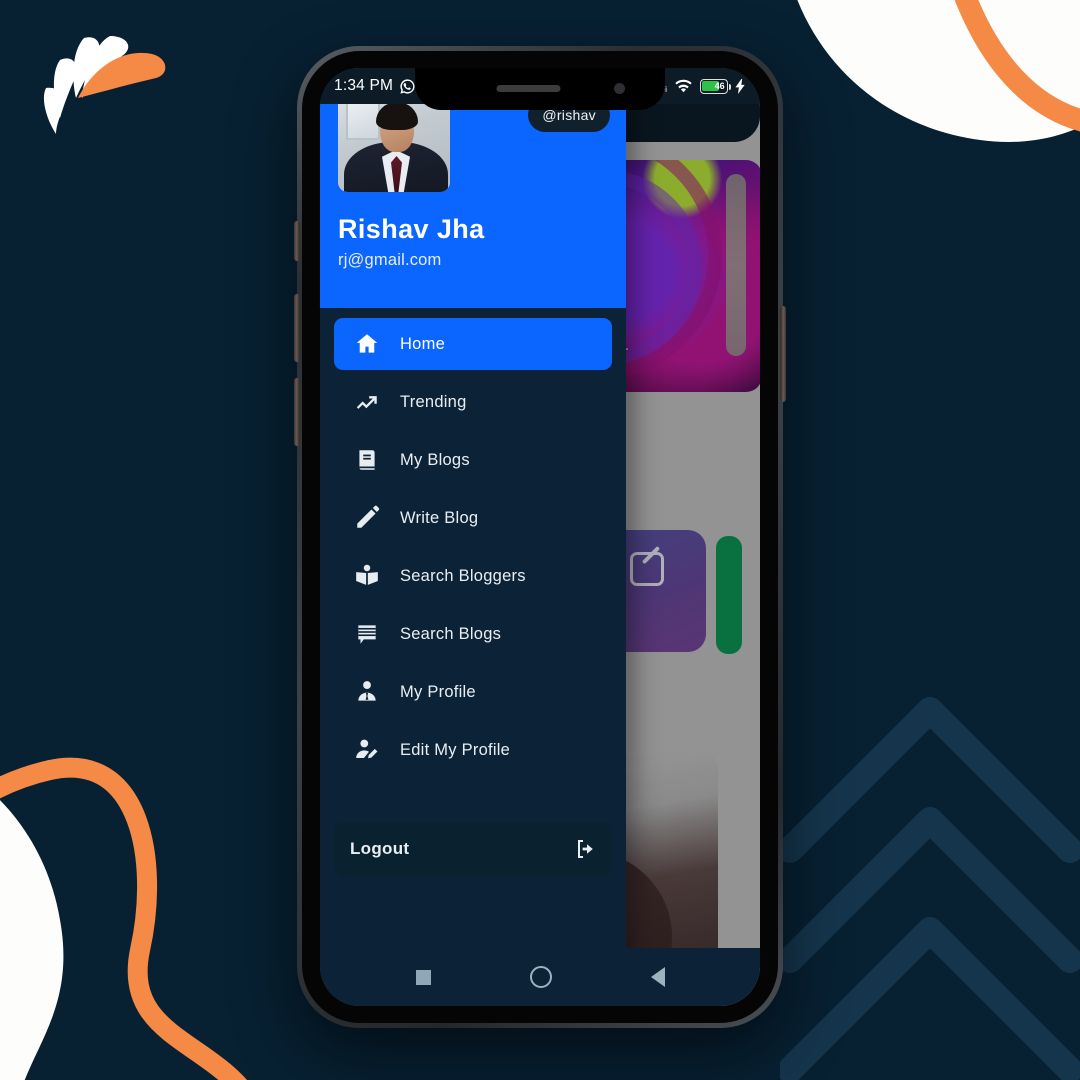  I want to click on wifi-icon, so click(683, 85).